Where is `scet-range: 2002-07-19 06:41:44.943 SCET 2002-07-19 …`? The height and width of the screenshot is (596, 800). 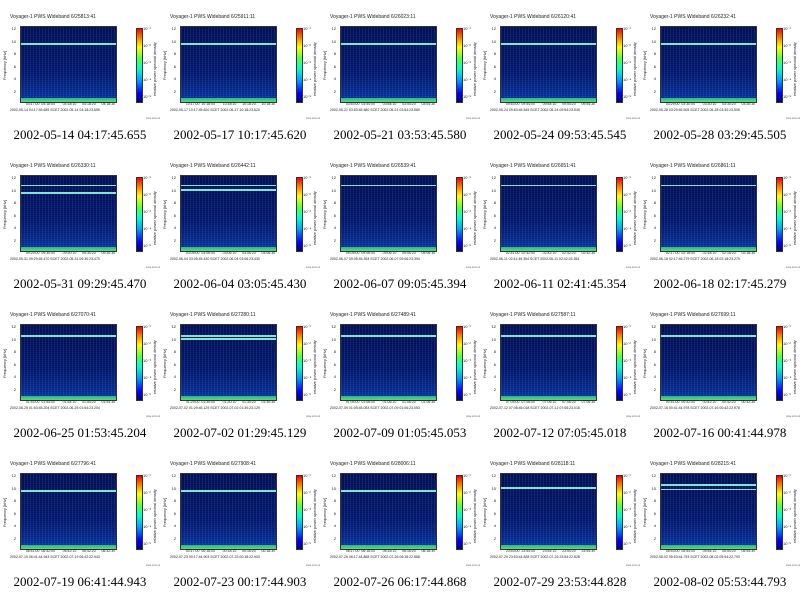
scet-range: 2002-07-19 06:41:44.943 SCET 2002-07-19 … is located at coordinates (55, 557).